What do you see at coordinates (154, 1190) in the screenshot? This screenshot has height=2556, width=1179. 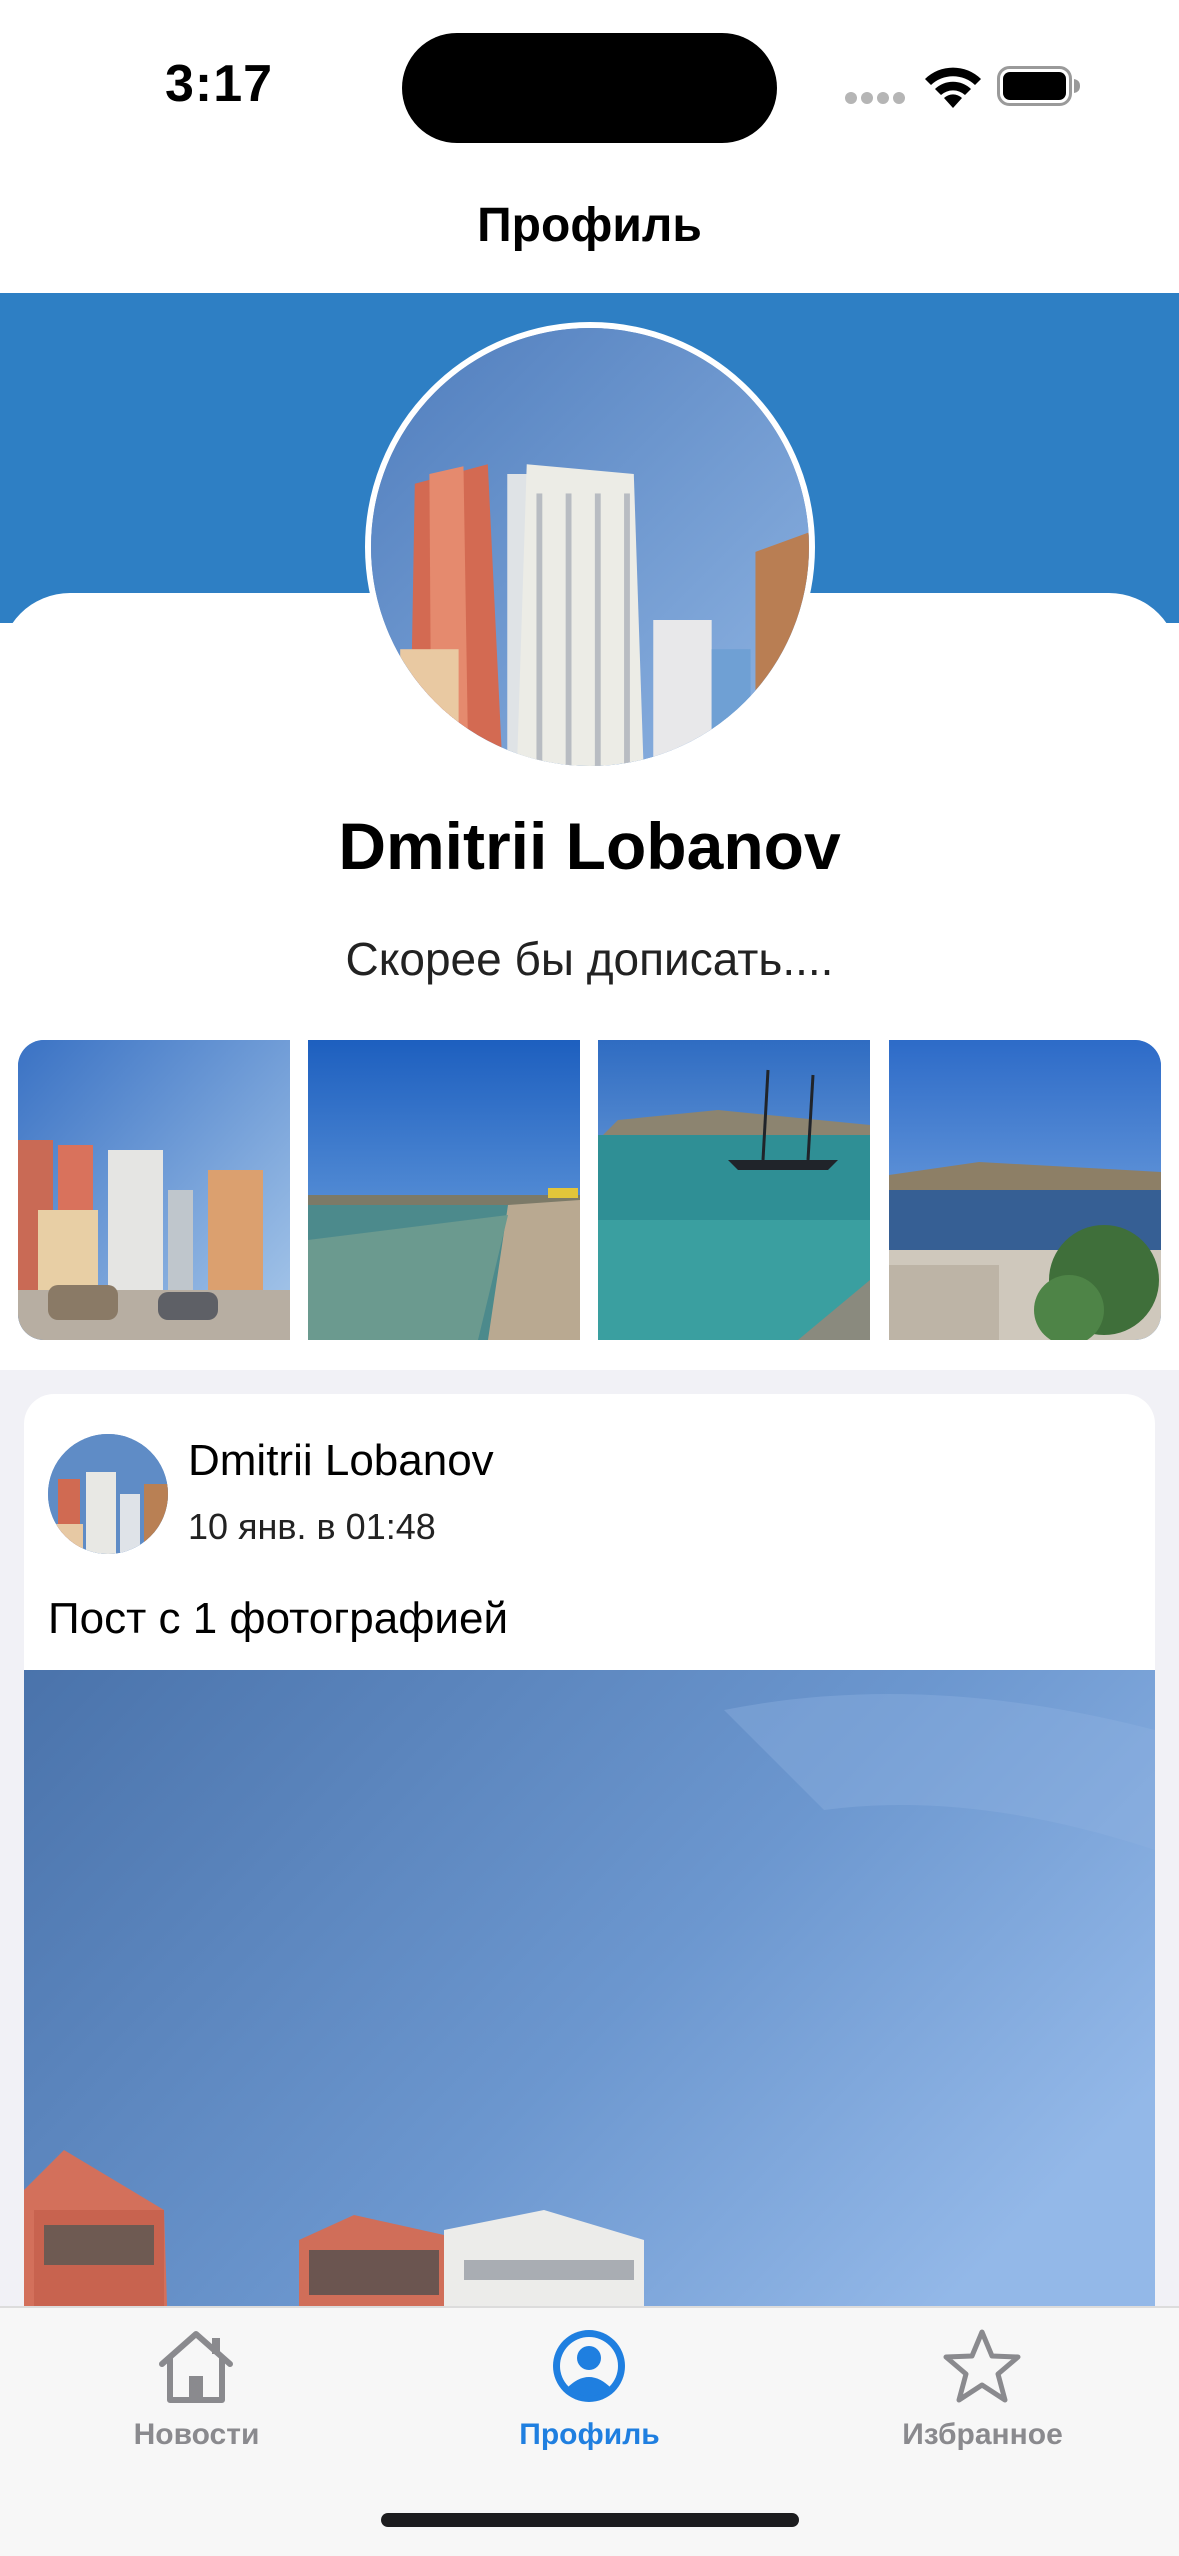 I see `gallery-photo-city` at bounding box center [154, 1190].